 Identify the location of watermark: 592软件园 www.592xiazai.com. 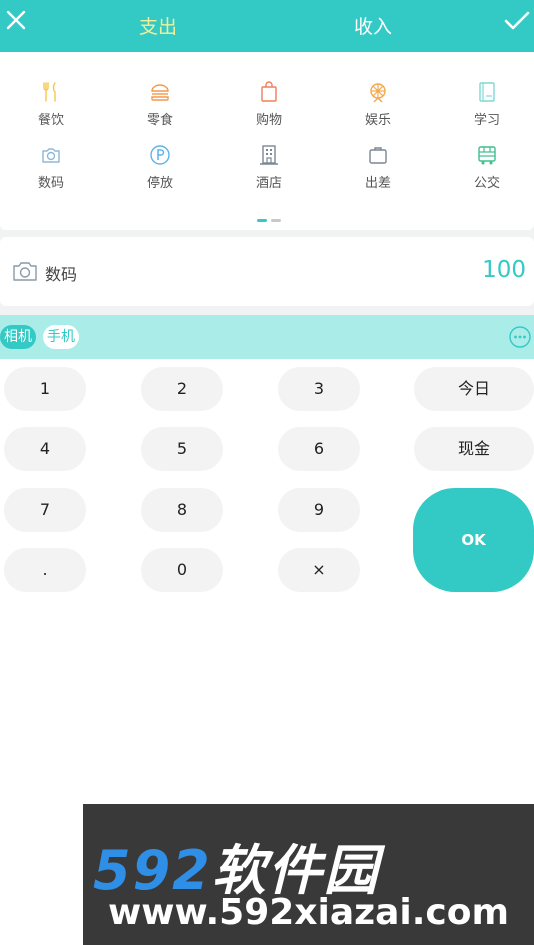
(308, 874).